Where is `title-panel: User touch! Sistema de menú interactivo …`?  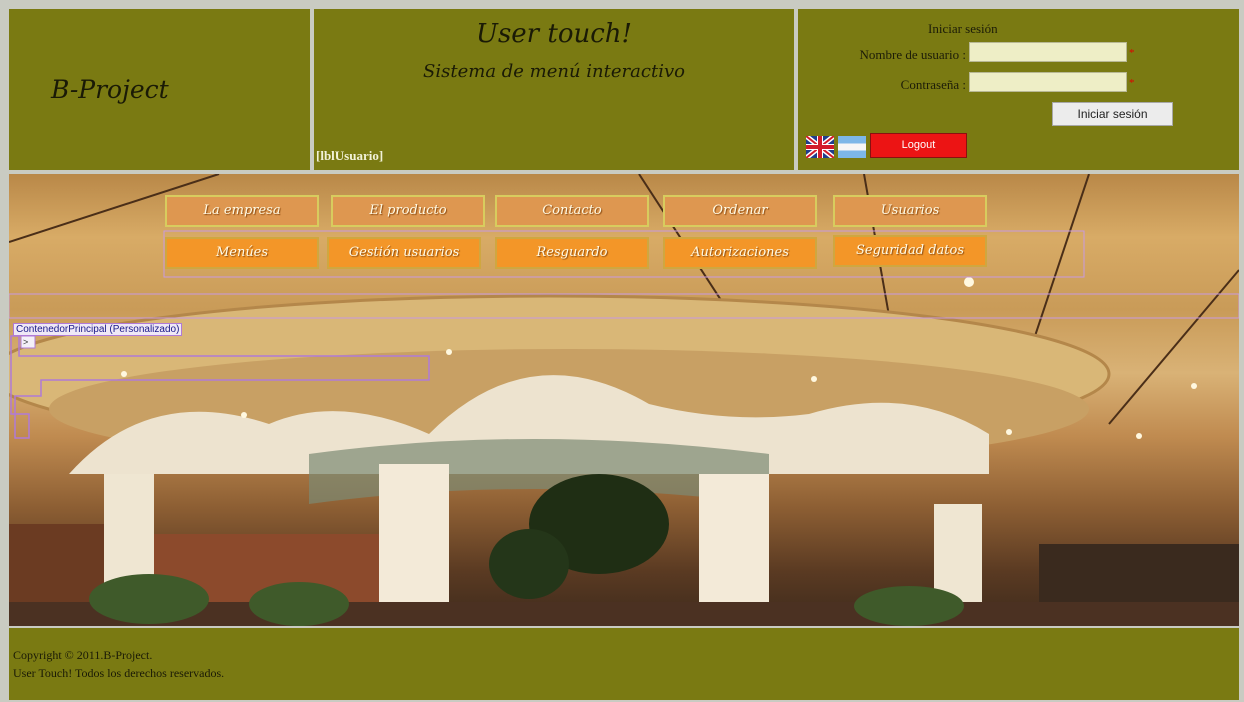 title-panel: User touch! Sistema de menú interactivo … is located at coordinates (554, 89).